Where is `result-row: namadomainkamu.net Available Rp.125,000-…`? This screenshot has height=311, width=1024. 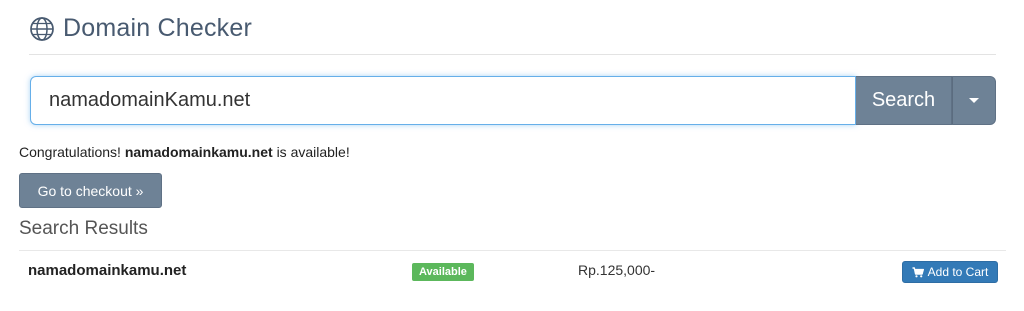 result-row: namadomainkamu.net Available Rp.125,000-… is located at coordinates (512, 272).